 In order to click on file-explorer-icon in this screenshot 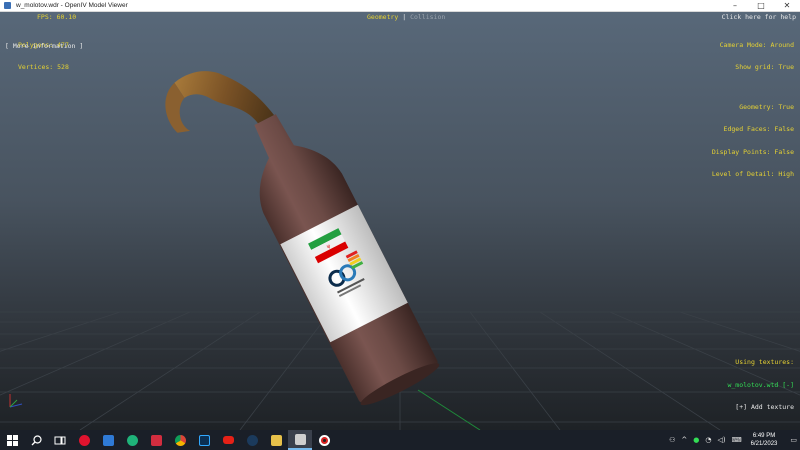, I will do `click(276, 440)`.